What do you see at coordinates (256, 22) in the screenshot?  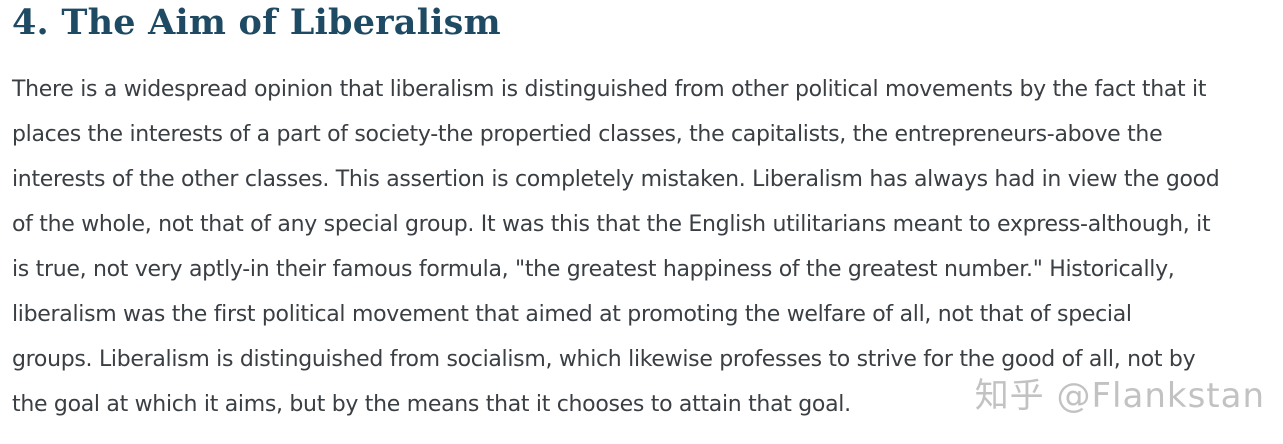 I see `section-heading: 4. The Aim of Liberalism` at bounding box center [256, 22].